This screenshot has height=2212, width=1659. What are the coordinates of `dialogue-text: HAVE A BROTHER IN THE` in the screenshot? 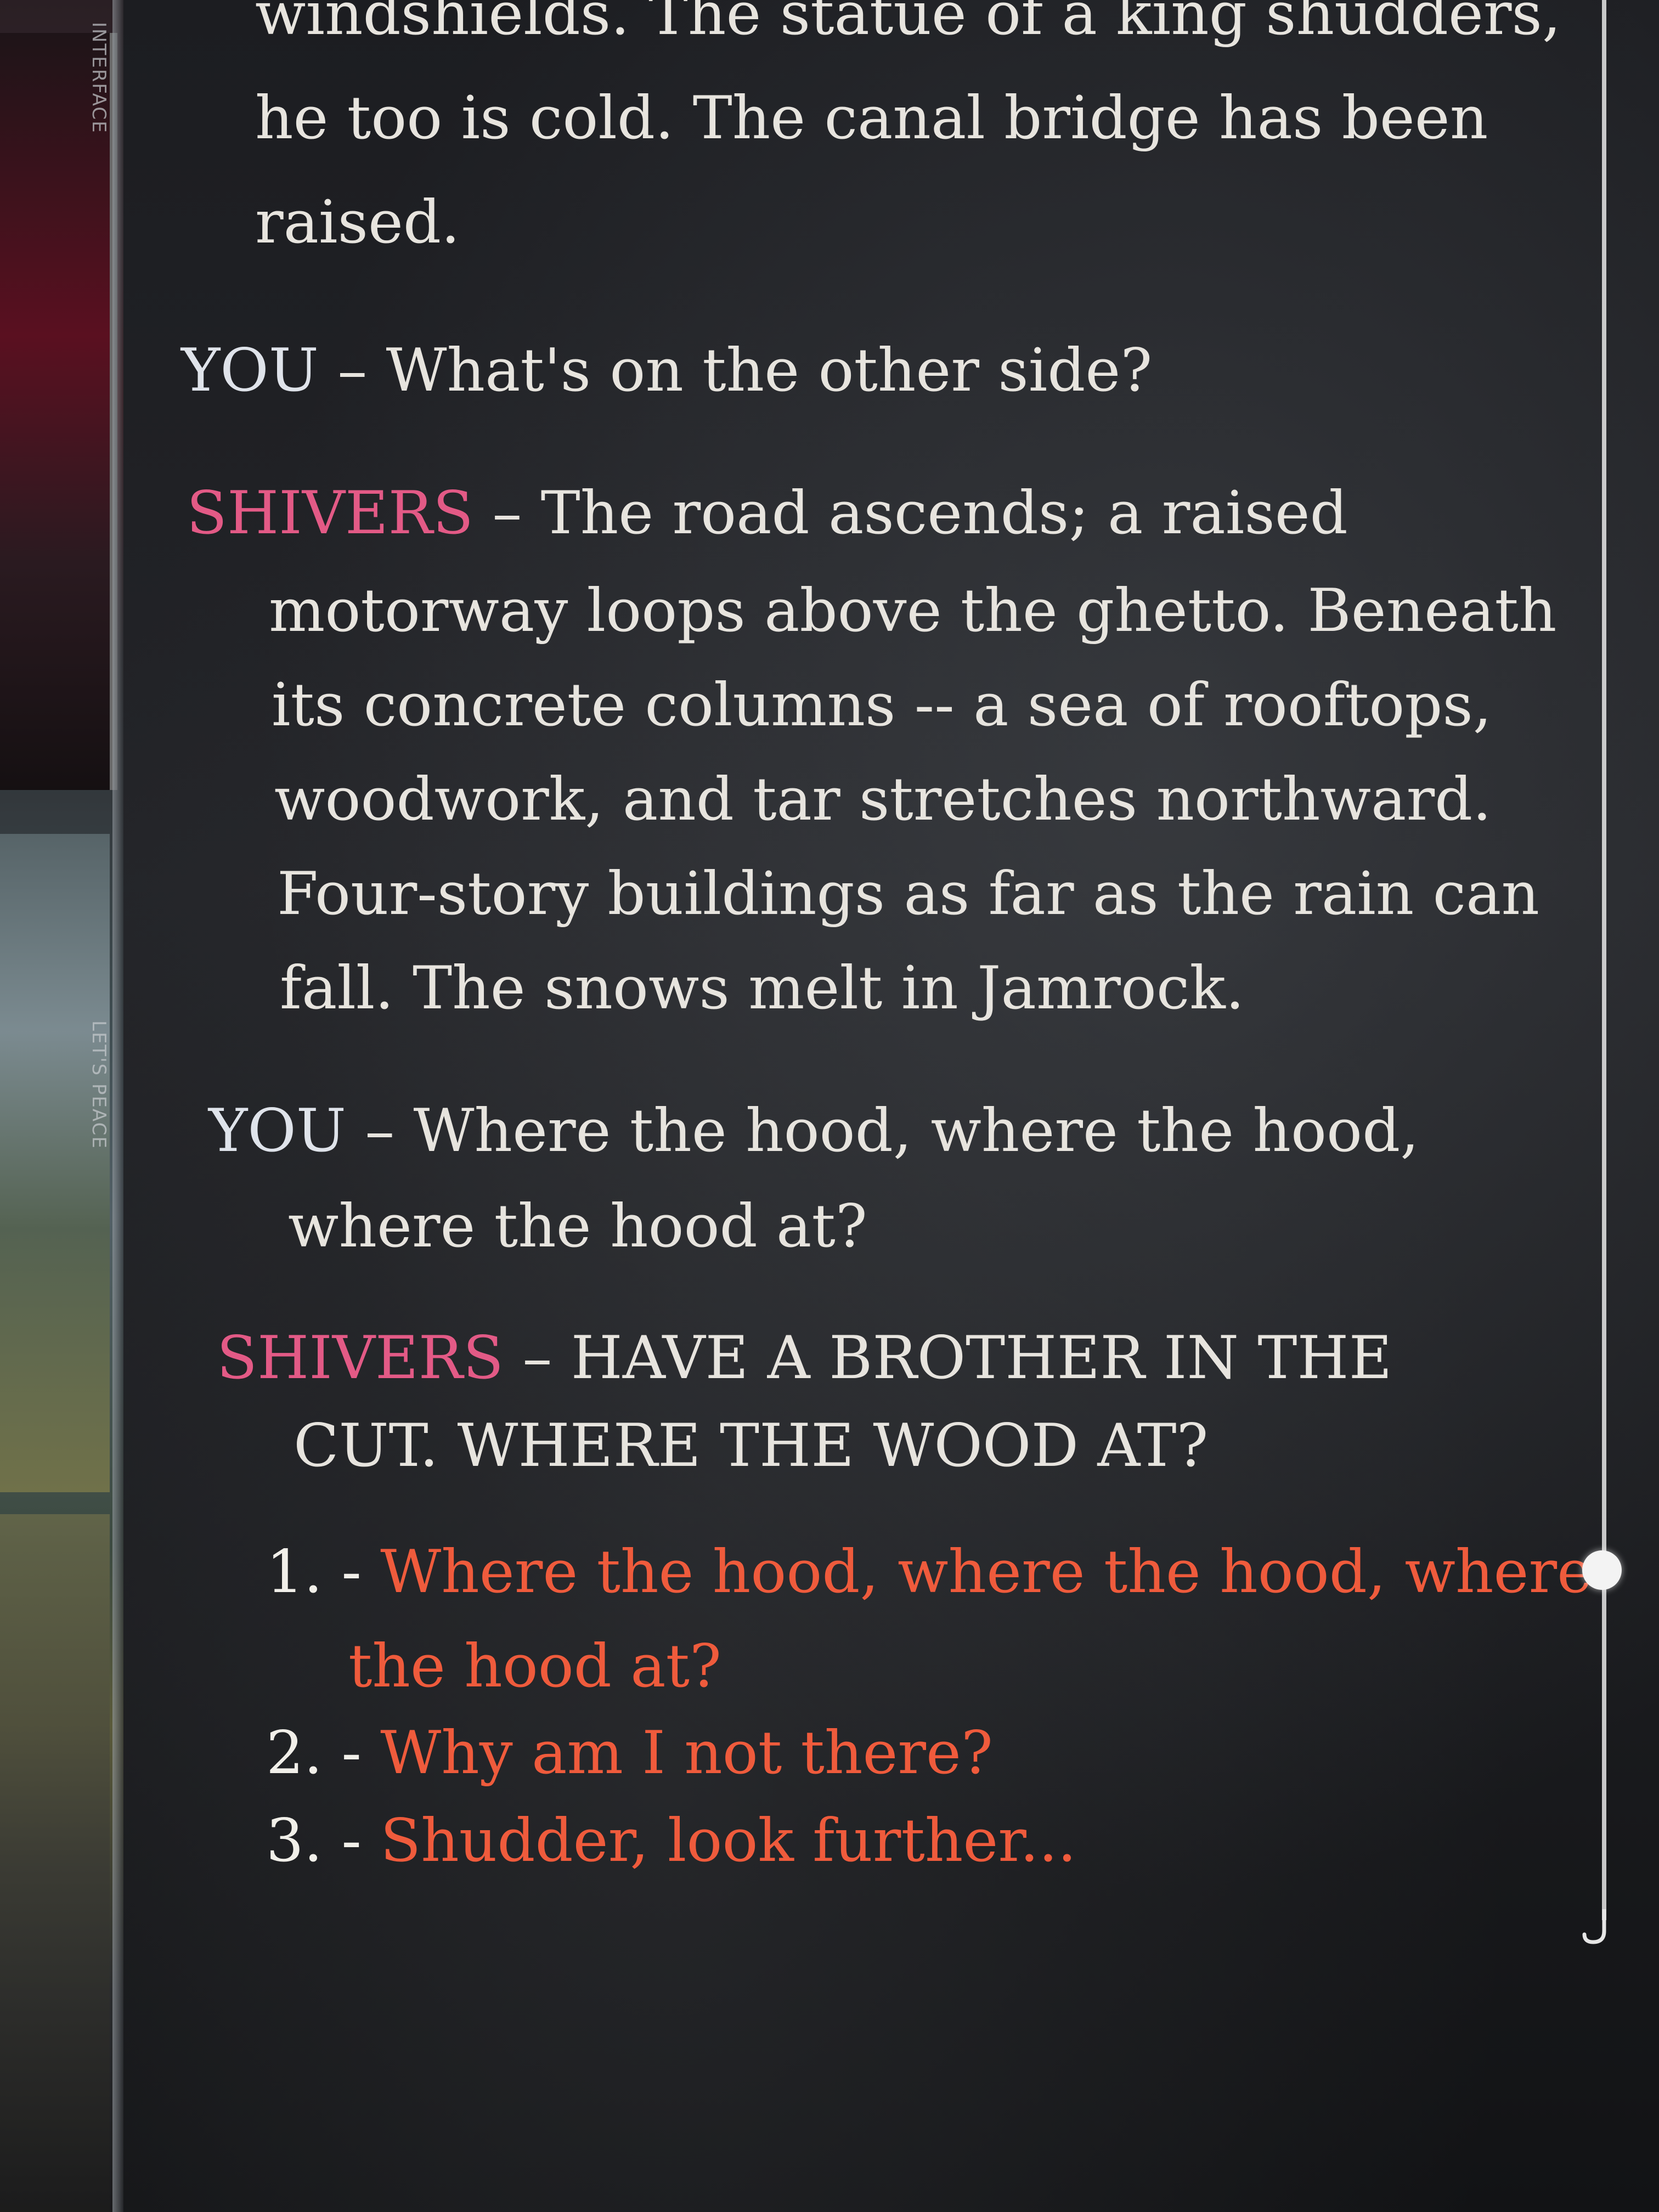 It's located at (981, 1358).